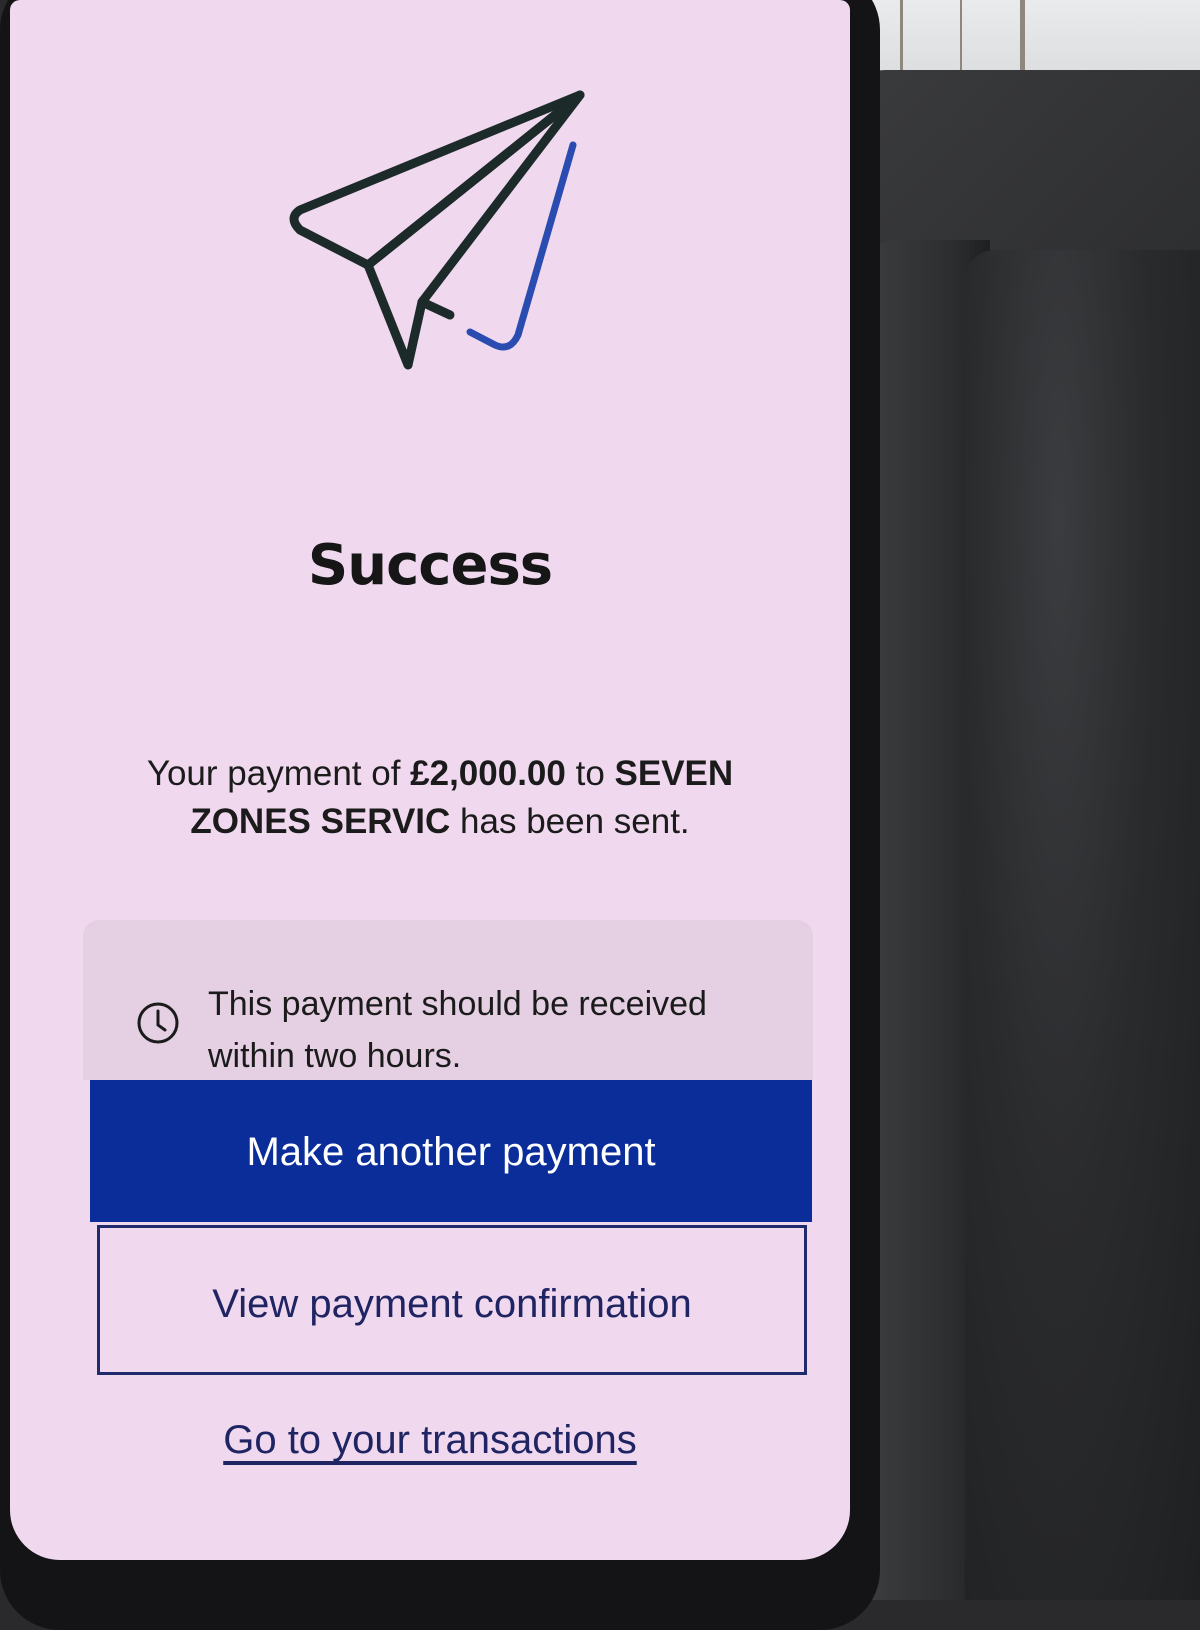  What do you see at coordinates (437, 230) in the screenshot?
I see `paper-plane-icon` at bounding box center [437, 230].